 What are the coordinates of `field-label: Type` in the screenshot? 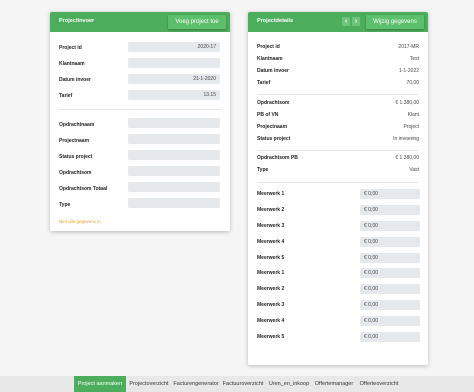 It's located at (65, 205).